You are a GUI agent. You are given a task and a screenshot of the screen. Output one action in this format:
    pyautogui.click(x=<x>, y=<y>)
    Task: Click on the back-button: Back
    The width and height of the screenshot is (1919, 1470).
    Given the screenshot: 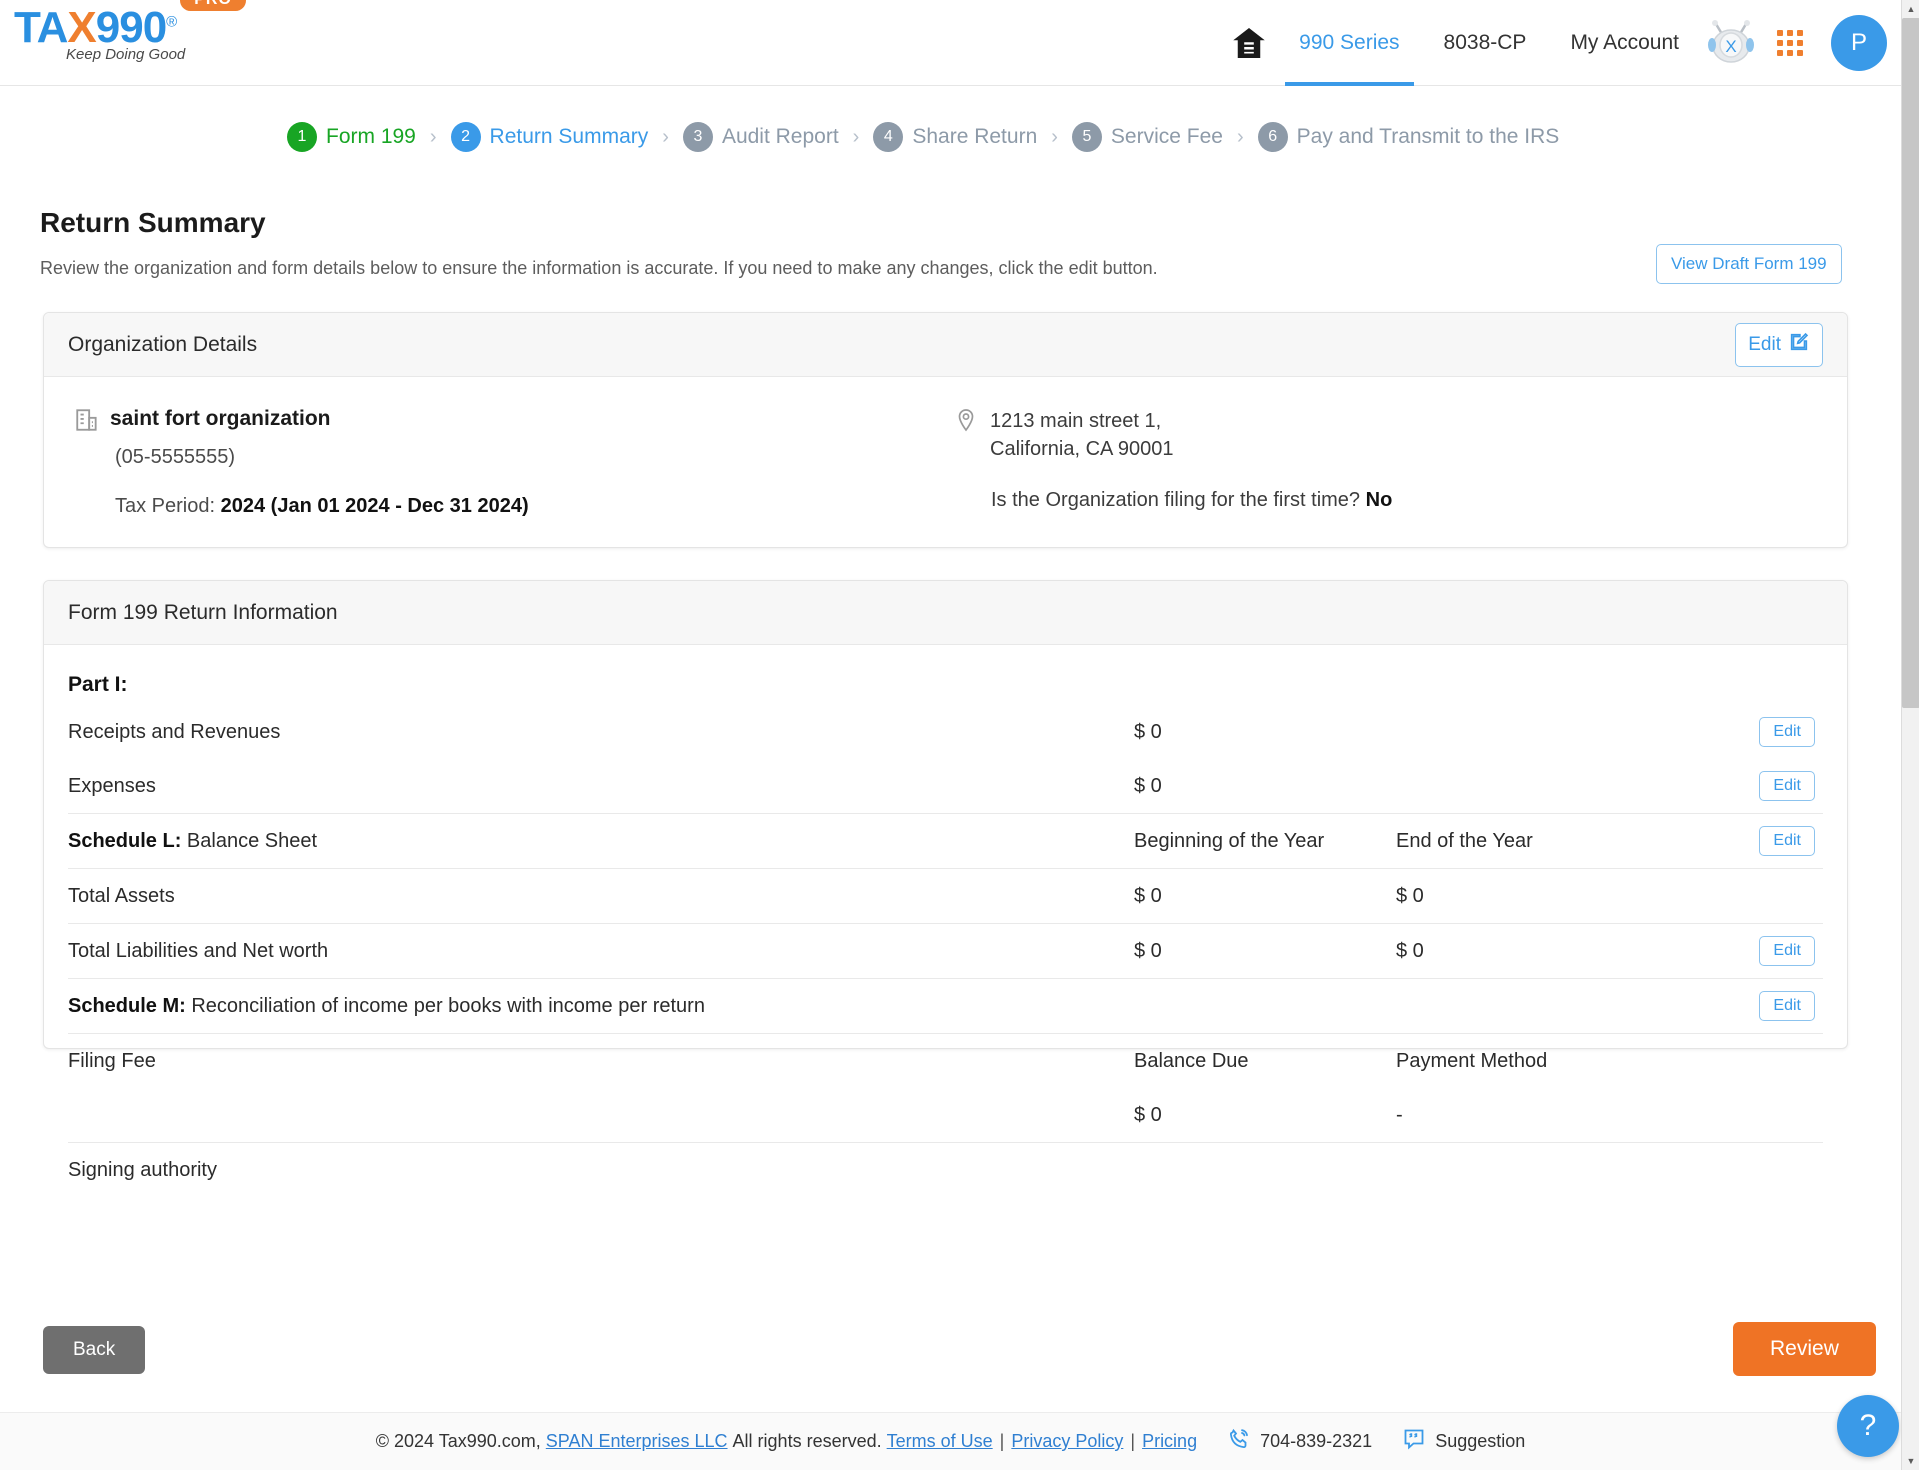 What is the action you would take?
    pyautogui.click(x=94, y=1350)
    